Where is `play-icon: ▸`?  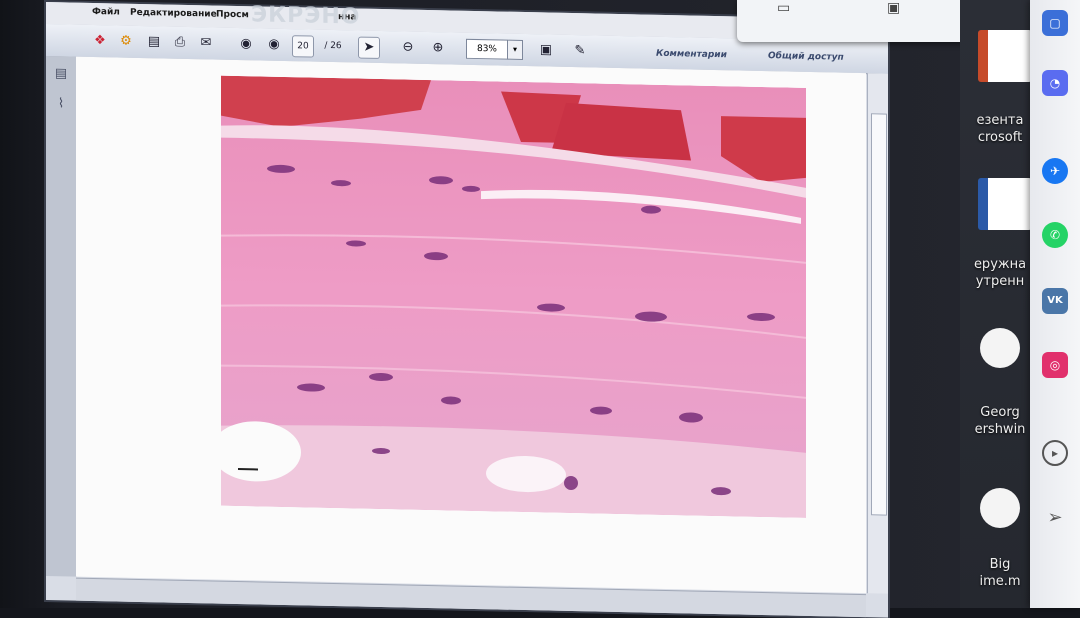 play-icon: ▸ is located at coordinates (1055, 453).